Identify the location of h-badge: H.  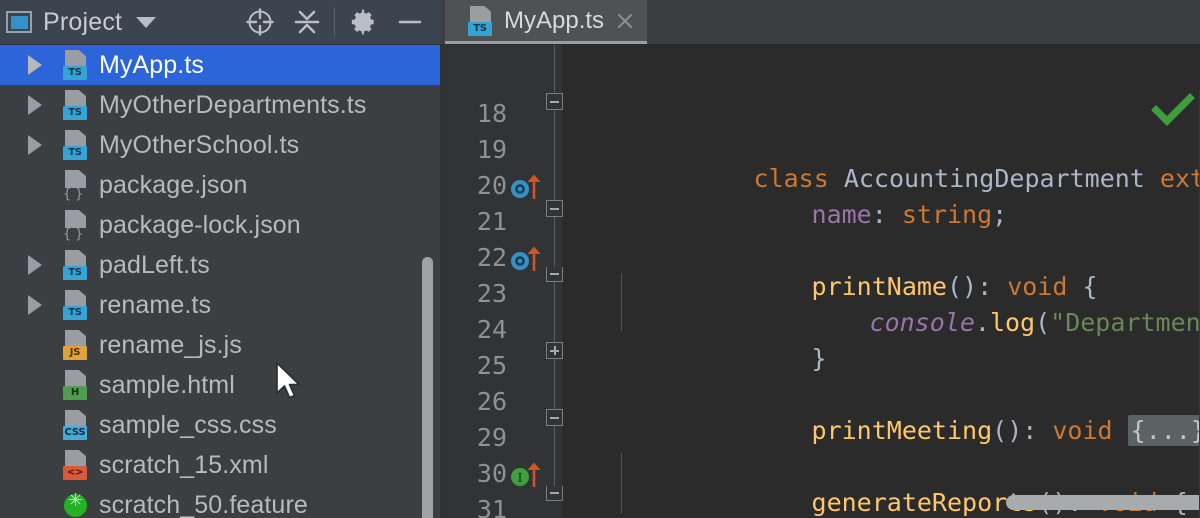
(75, 393).